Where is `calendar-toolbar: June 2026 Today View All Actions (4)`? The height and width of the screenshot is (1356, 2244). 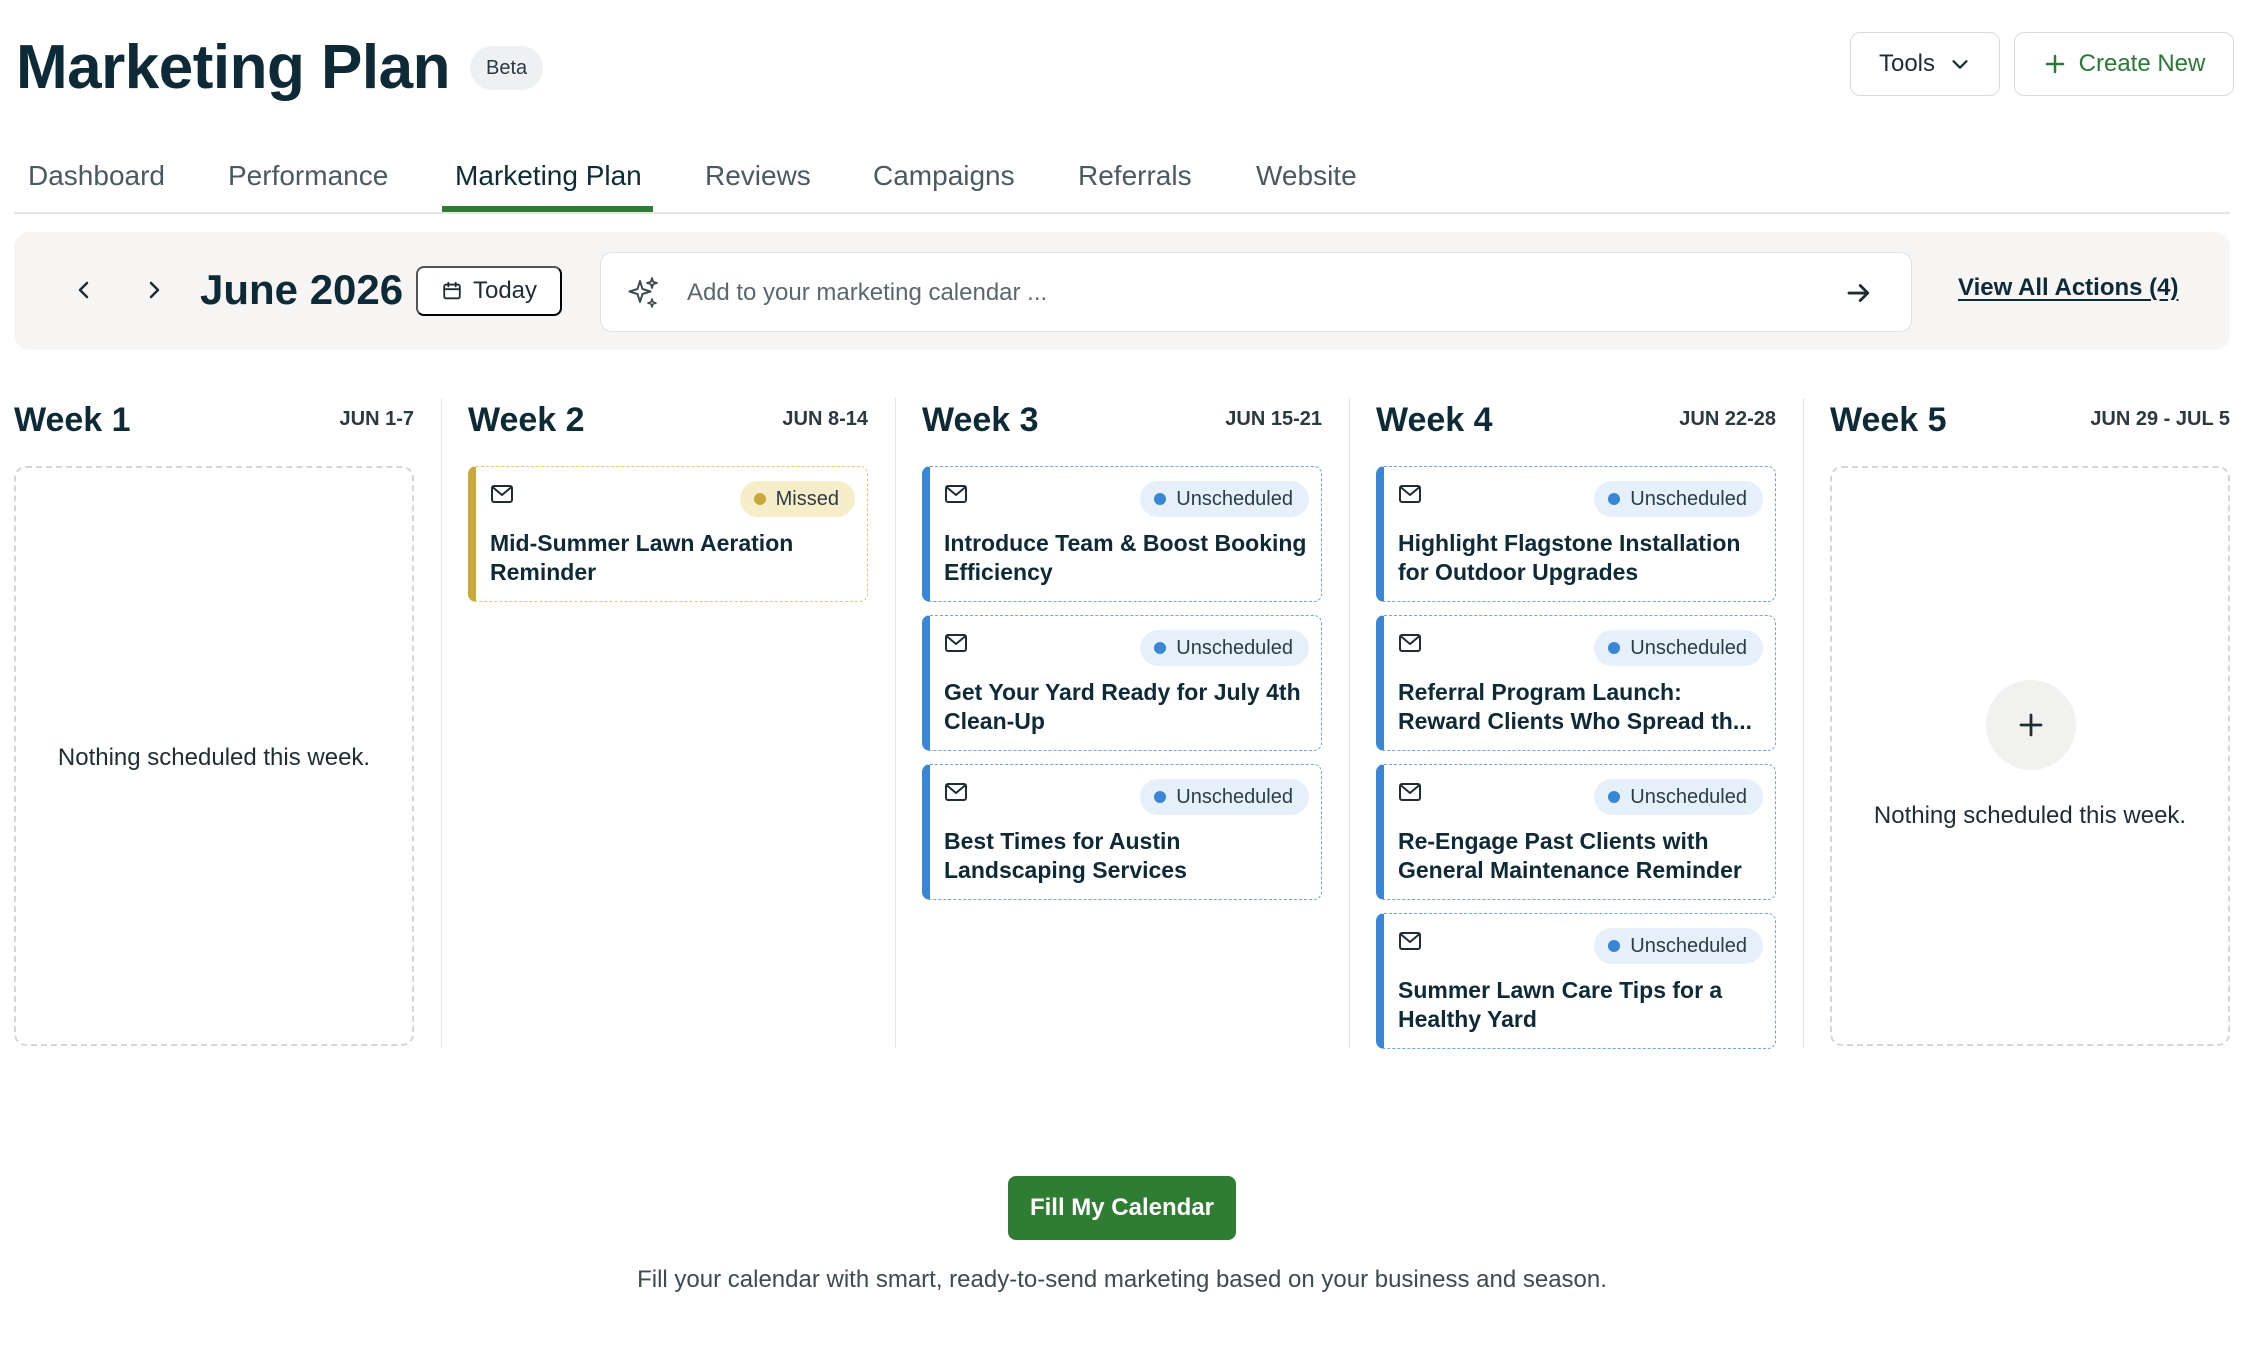
calendar-toolbar: June 2026 Today View All Actions (4) is located at coordinates (1122, 291).